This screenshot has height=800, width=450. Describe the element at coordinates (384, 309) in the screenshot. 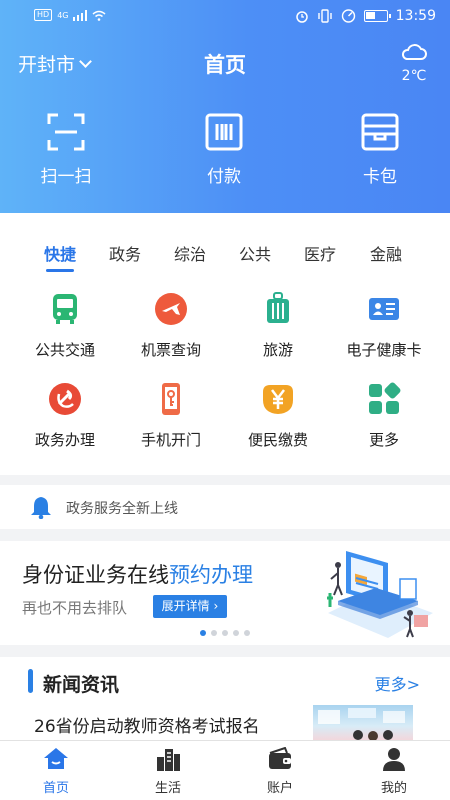

I see `health-card-icon` at that location.